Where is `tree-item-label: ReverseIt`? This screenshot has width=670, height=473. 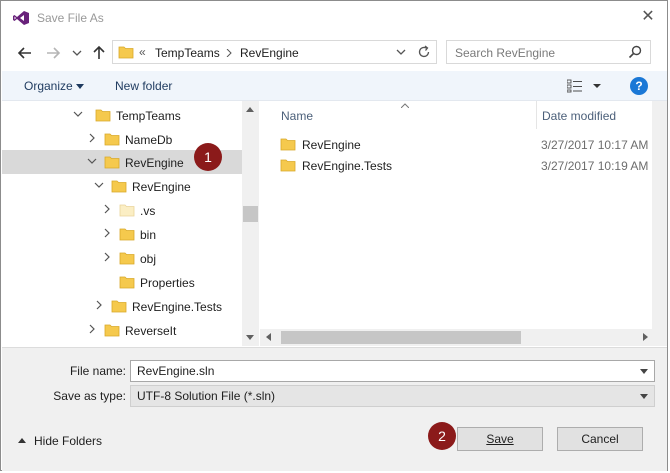
tree-item-label: ReverseIt is located at coordinates (151, 331).